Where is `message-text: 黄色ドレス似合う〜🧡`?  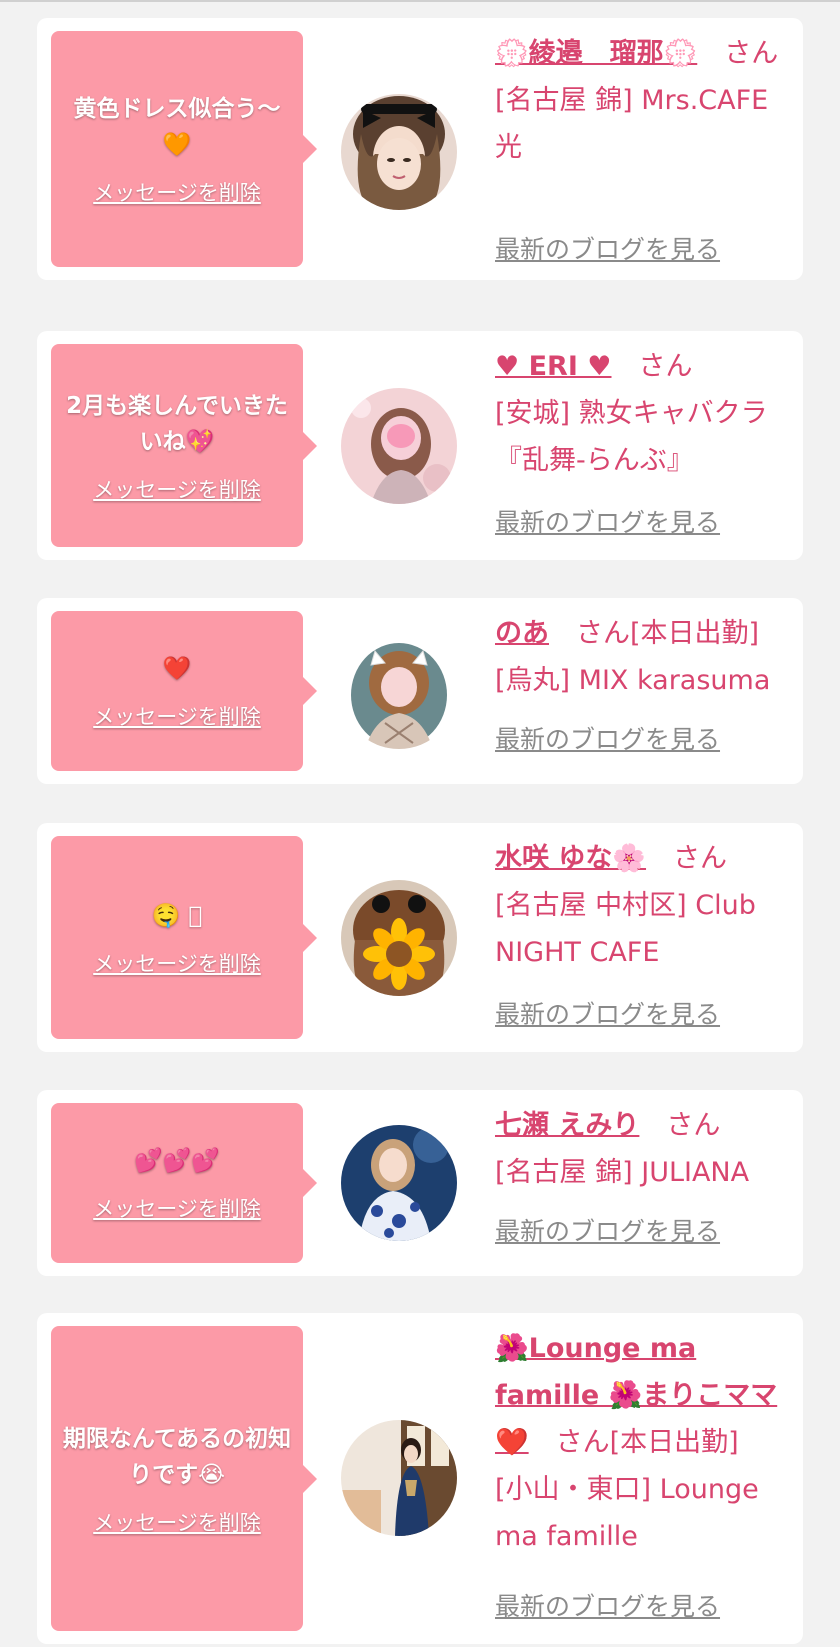
message-text: 黄色ドレス似合う〜🧡 is located at coordinates (177, 127).